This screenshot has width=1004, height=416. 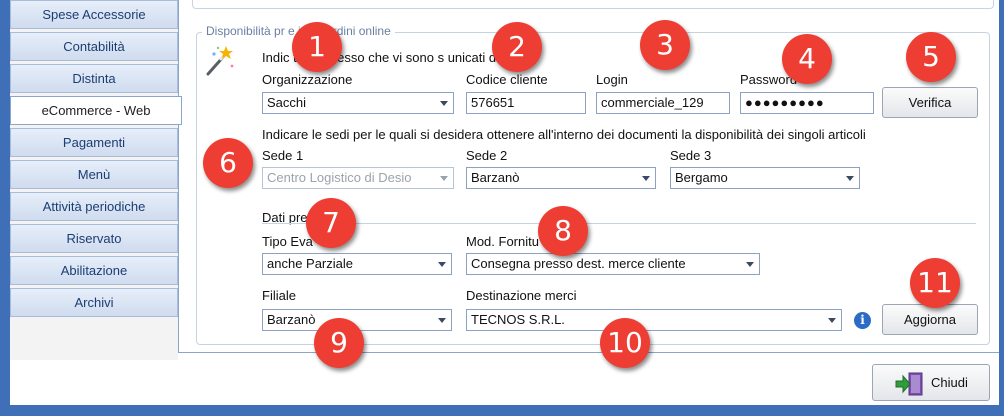 I want to click on callout-badge-11: 11, so click(x=935, y=283).